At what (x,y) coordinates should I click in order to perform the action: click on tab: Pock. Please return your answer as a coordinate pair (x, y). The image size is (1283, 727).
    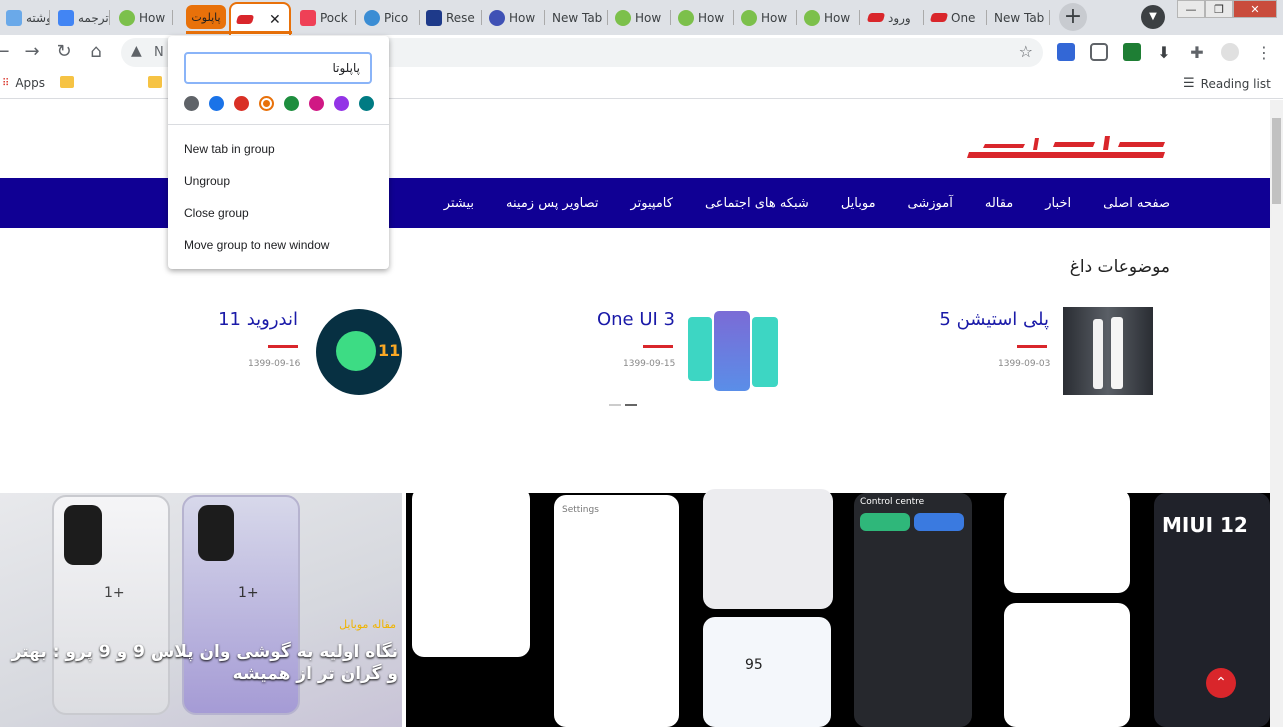
    Looking at the image, I should click on (325, 17).